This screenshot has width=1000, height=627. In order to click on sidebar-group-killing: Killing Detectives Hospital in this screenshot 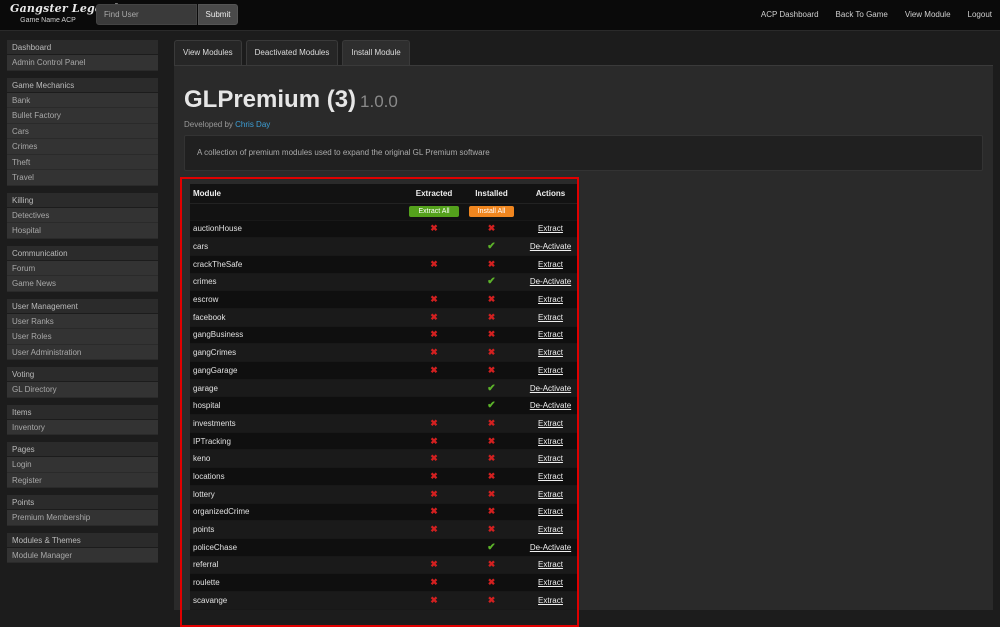, I will do `click(82, 215)`.